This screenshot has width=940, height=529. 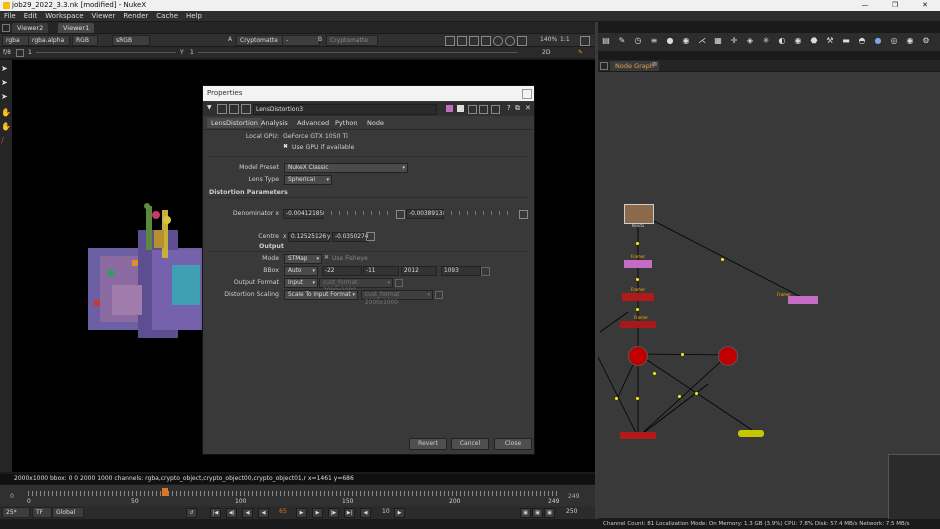 I want to click on bbox-x-field: -22, so click(x=342, y=271).